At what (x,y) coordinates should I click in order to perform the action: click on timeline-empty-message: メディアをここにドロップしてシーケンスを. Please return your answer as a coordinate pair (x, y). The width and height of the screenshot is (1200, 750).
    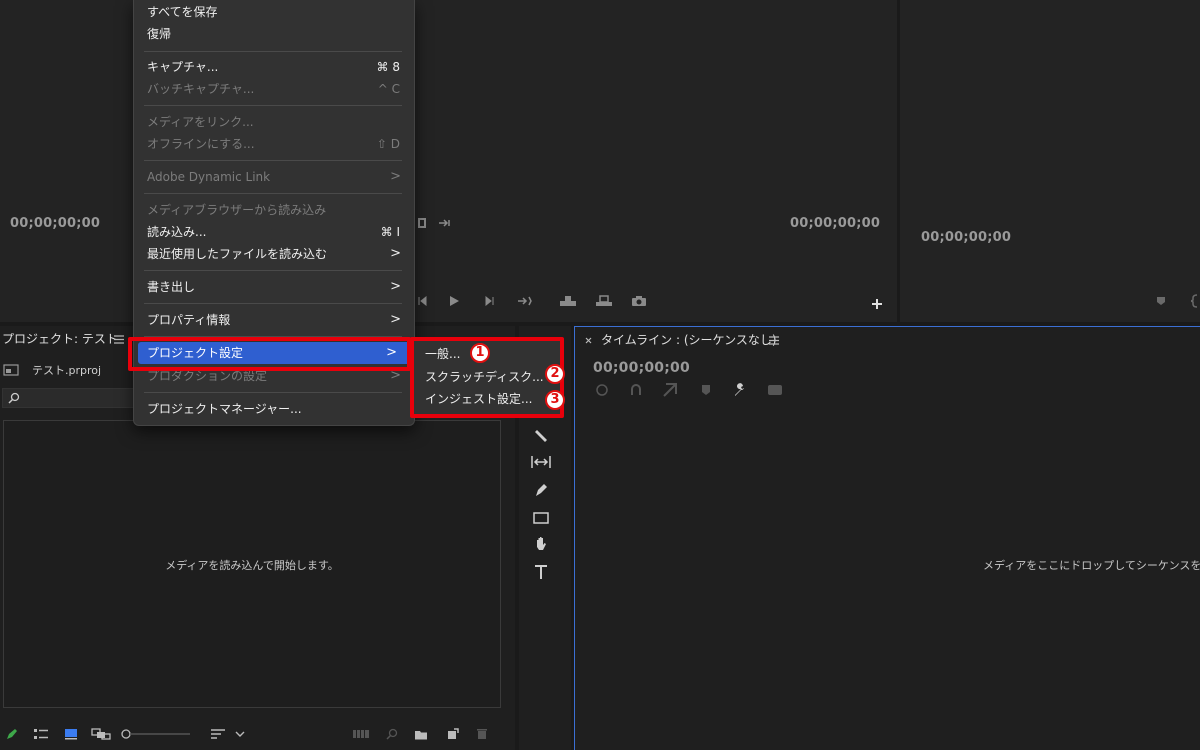
    Looking at the image, I should click on (1091, 565).